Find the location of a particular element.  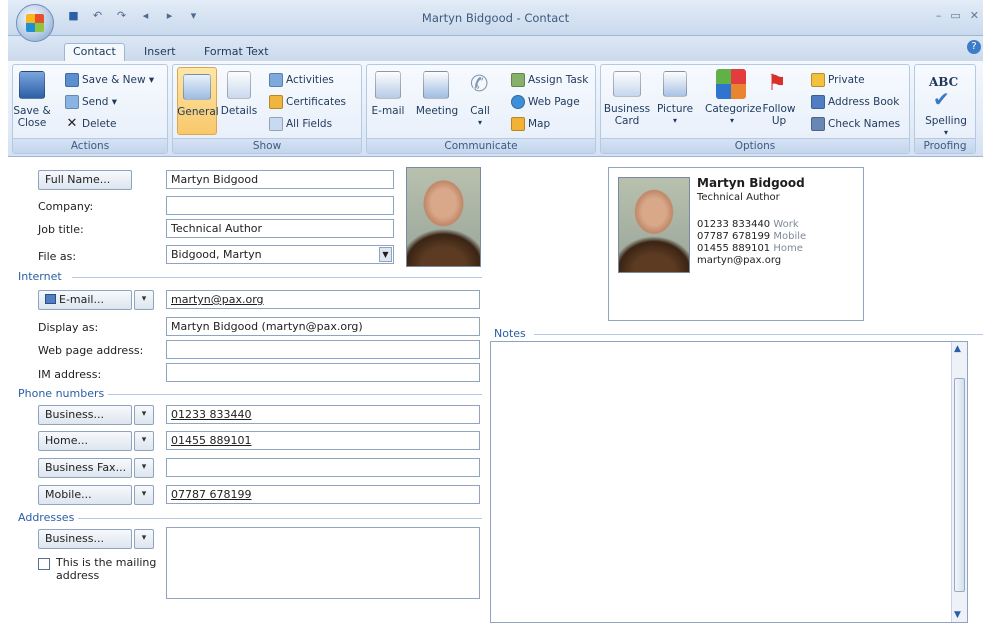

home-phone-dropdown: ▾ is located at coordinates (144, 441).